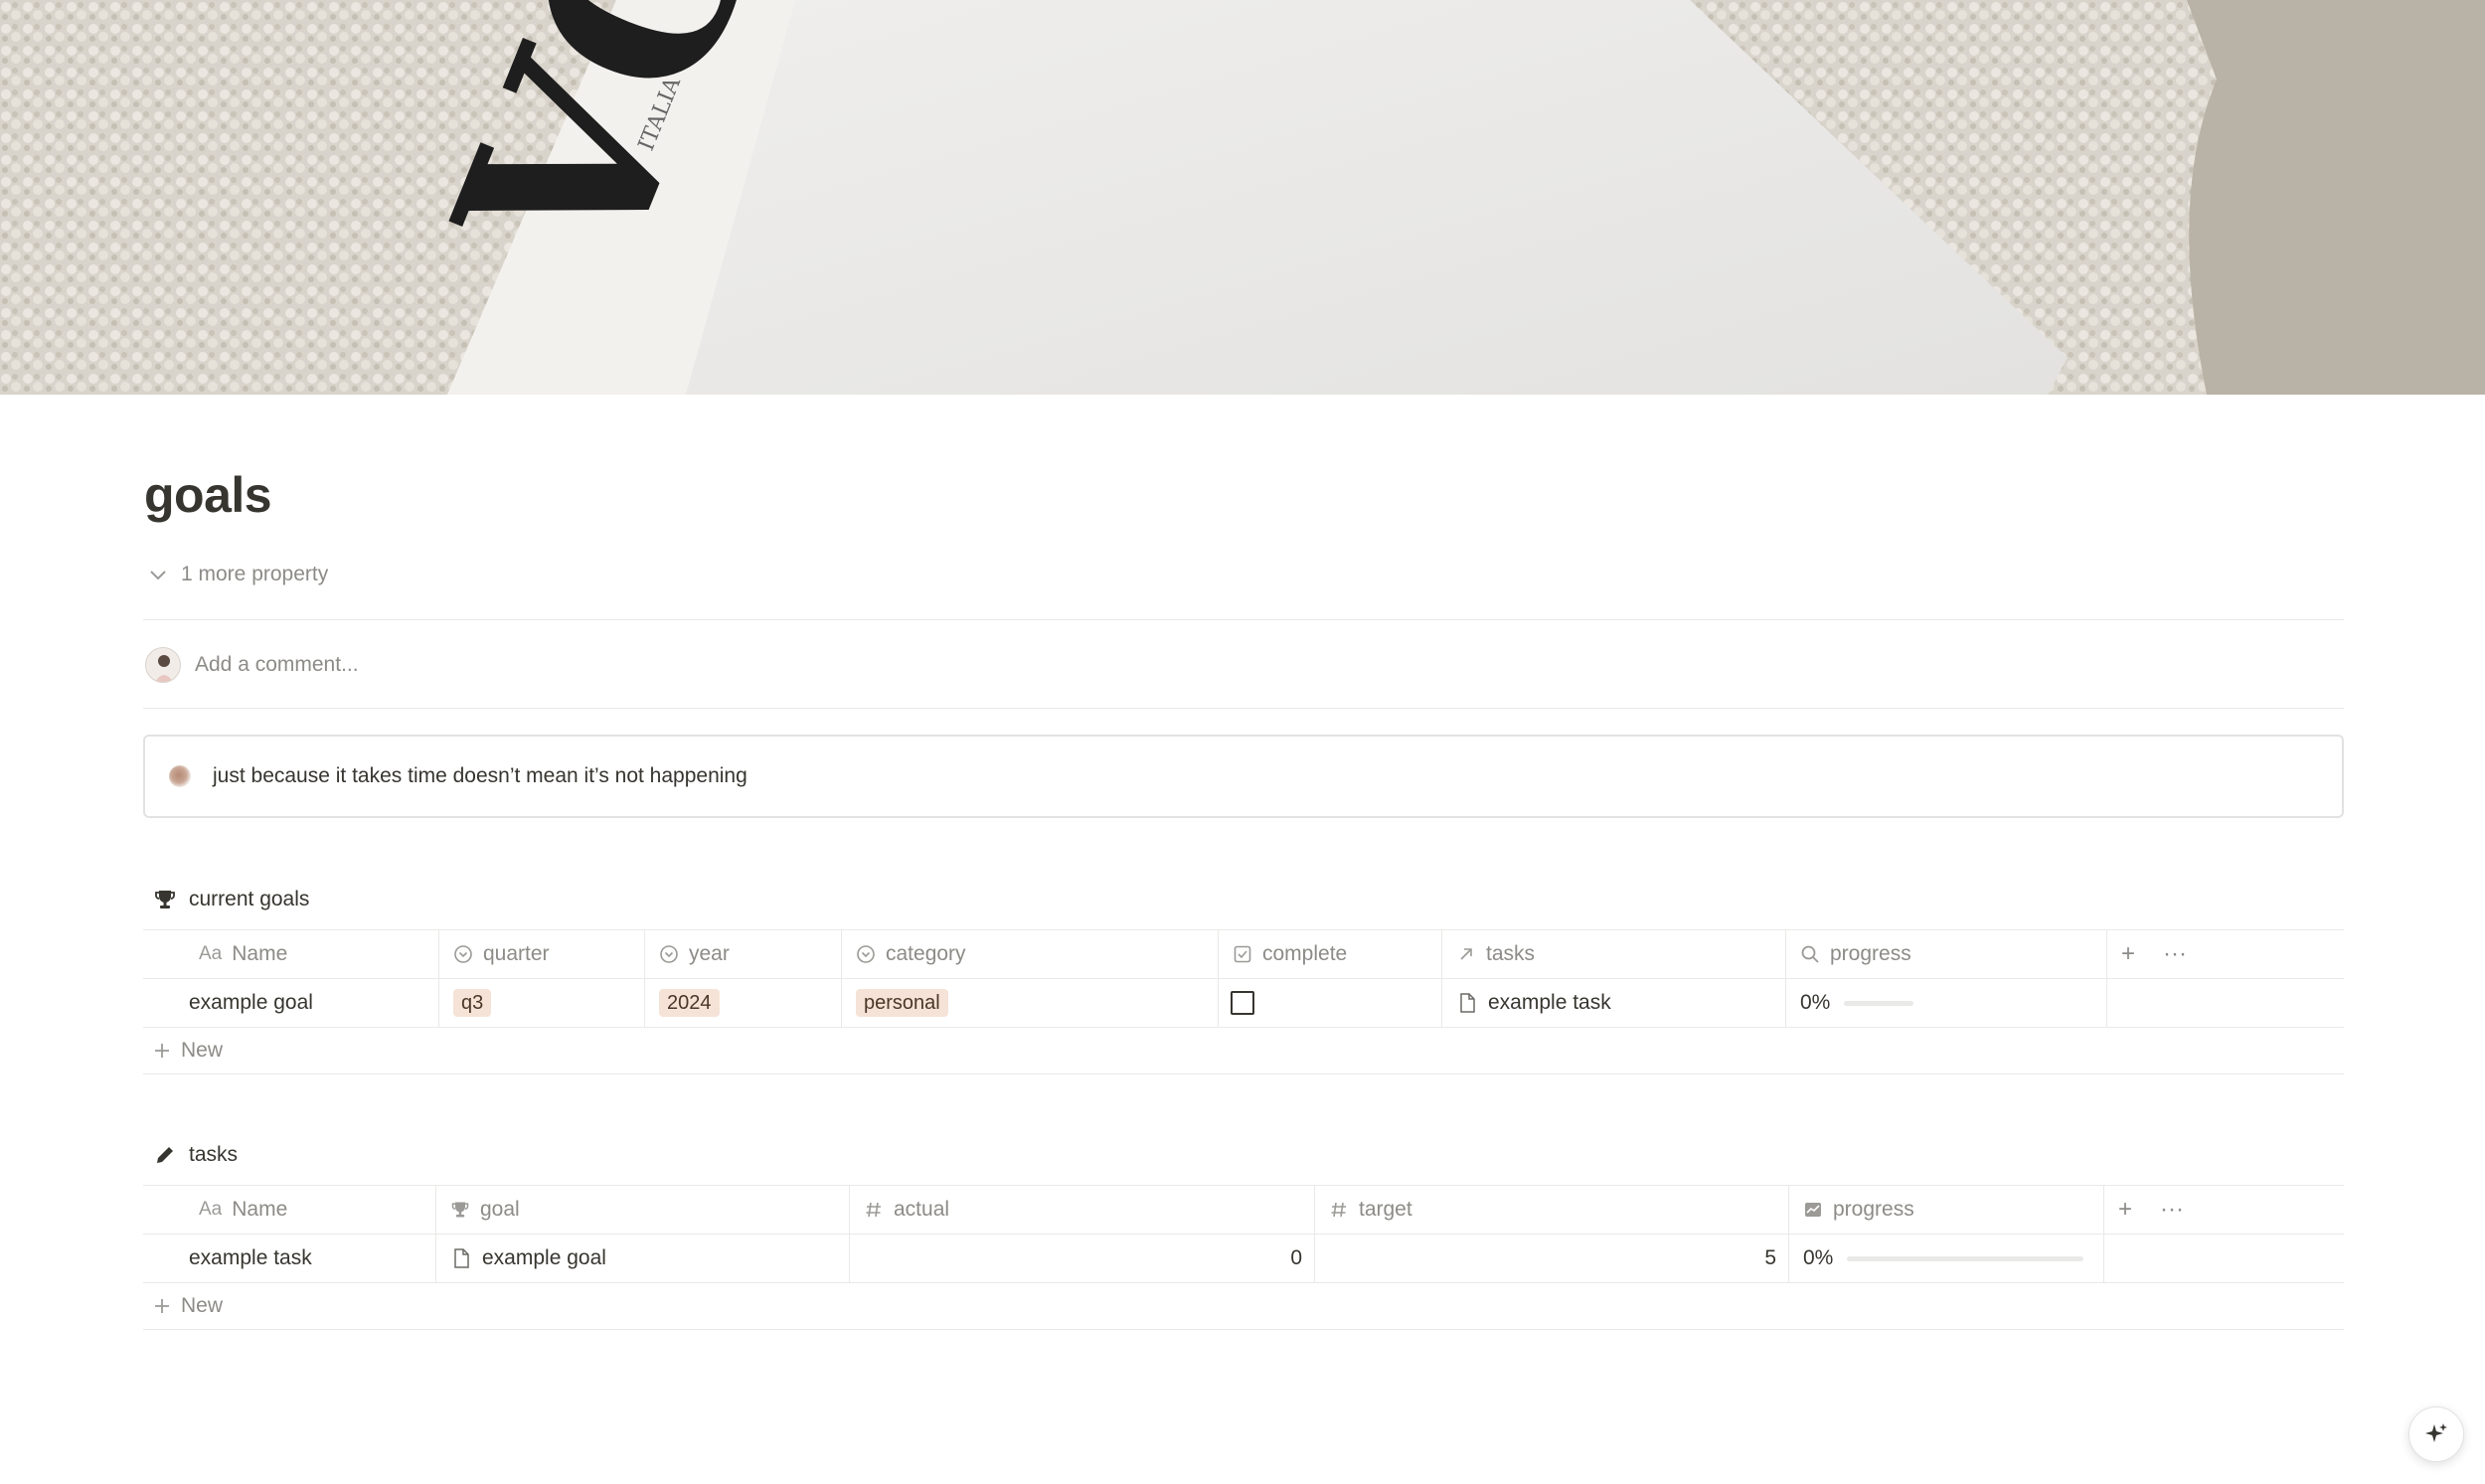  I want to click on column-header-label: complete, so click(1305, 953).